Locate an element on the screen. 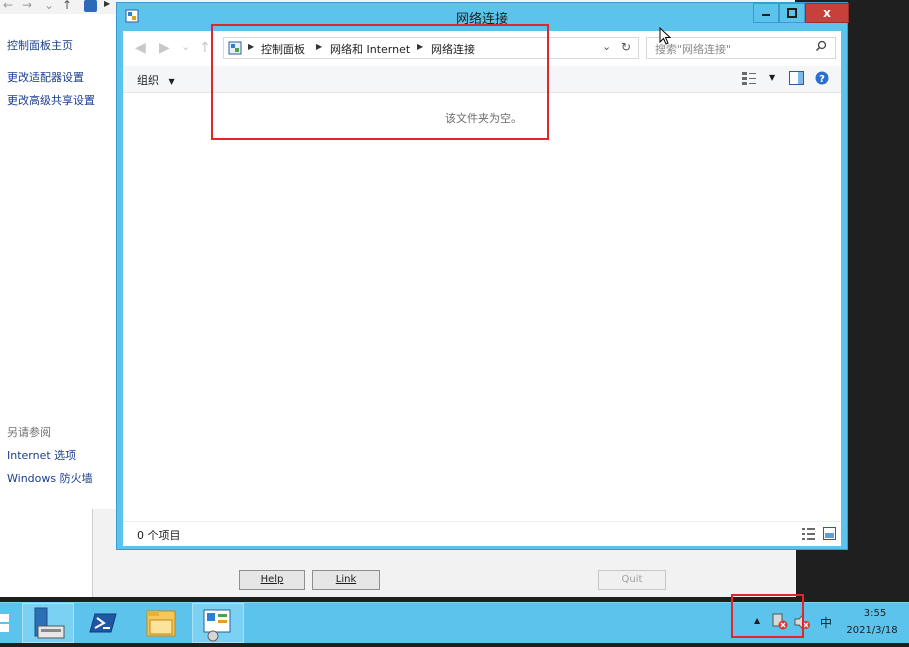 The image size is (909, 647). start-button is located at coordinates (7, 624).